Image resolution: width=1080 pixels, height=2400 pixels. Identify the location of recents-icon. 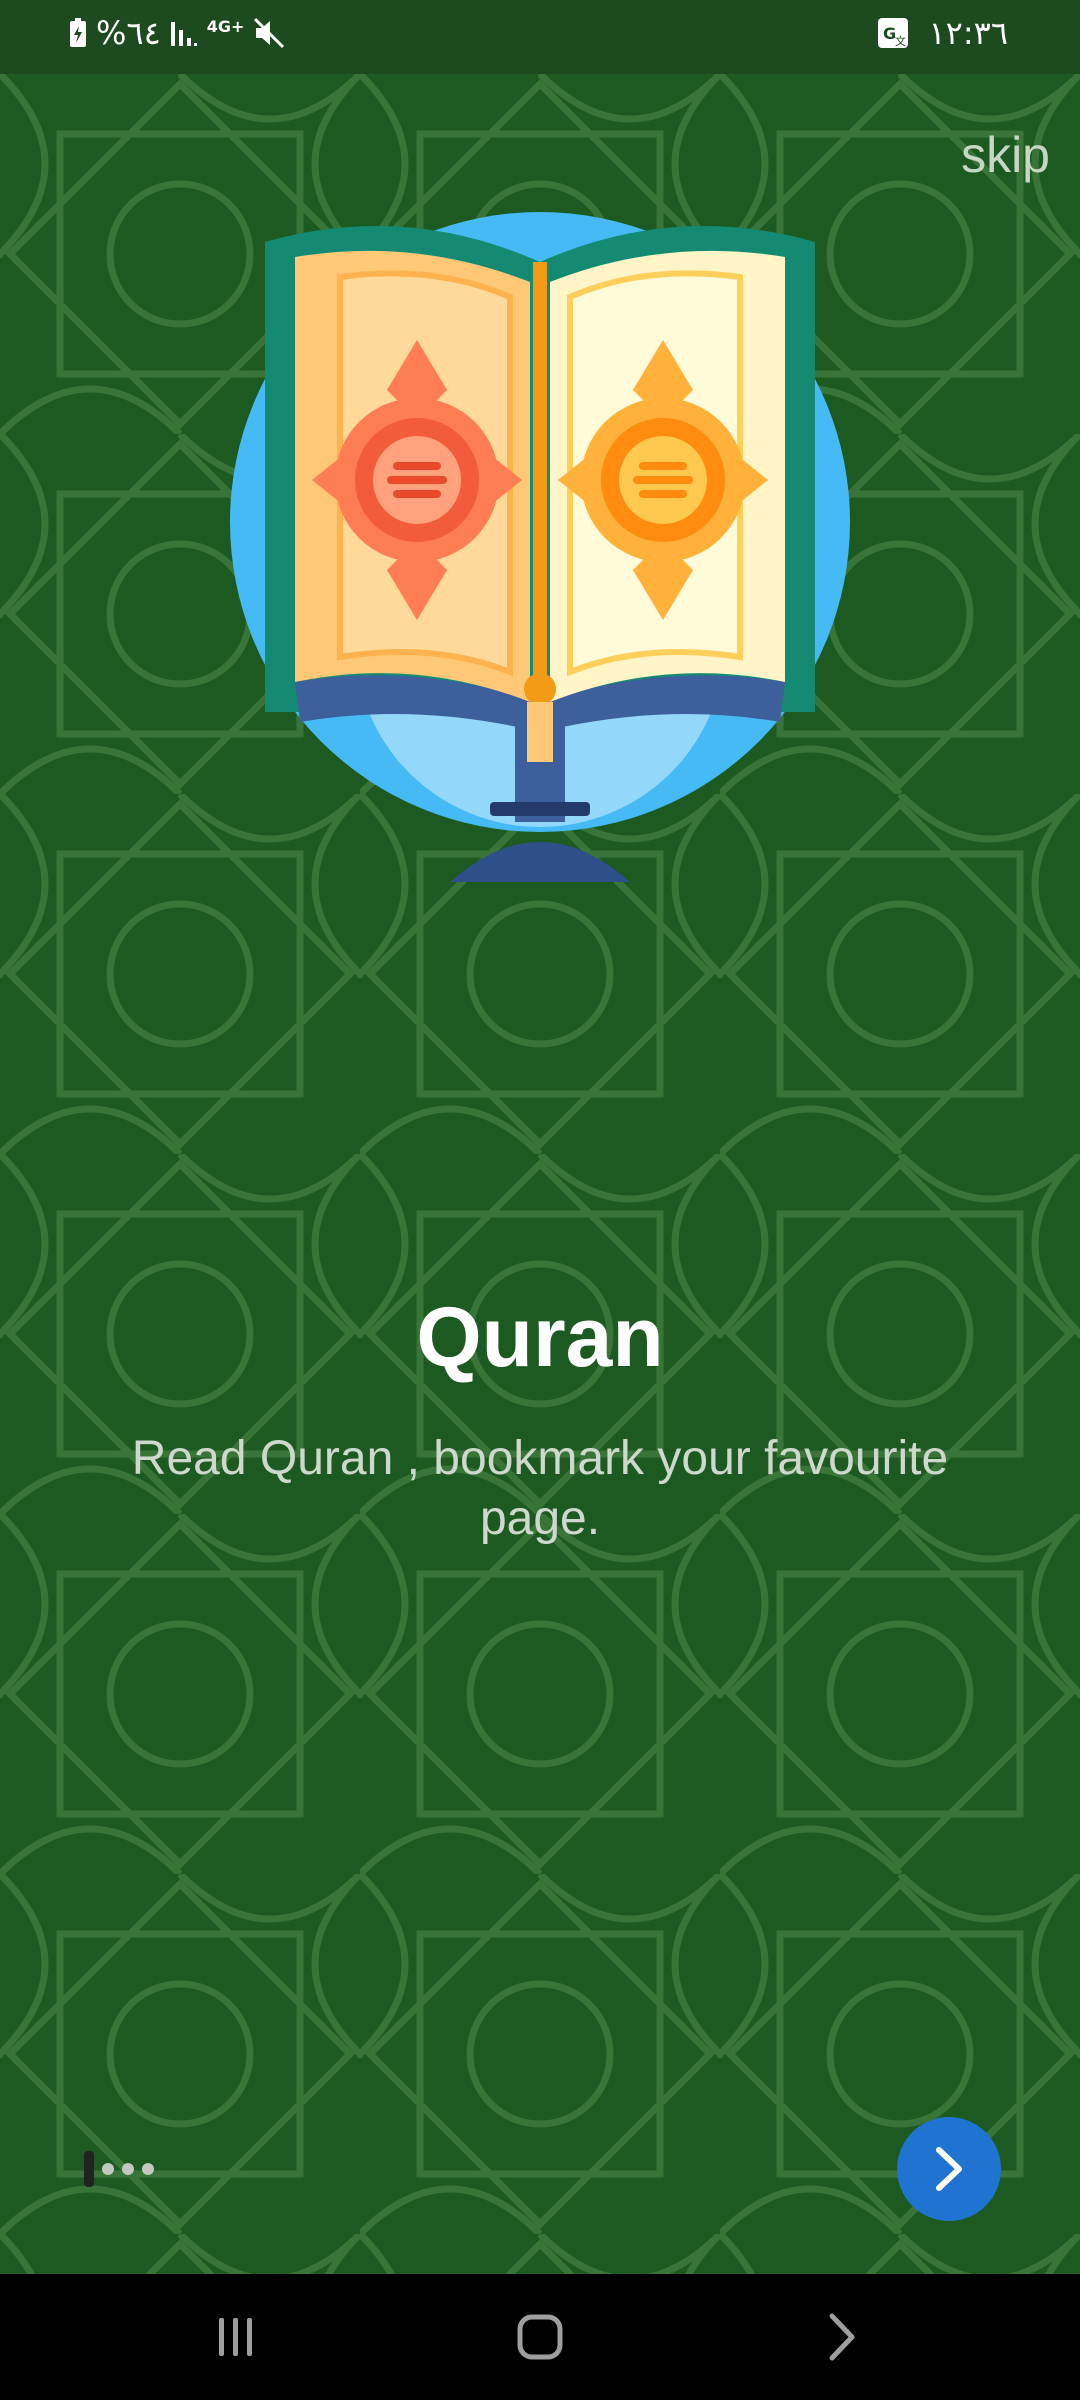
(235, 2337).